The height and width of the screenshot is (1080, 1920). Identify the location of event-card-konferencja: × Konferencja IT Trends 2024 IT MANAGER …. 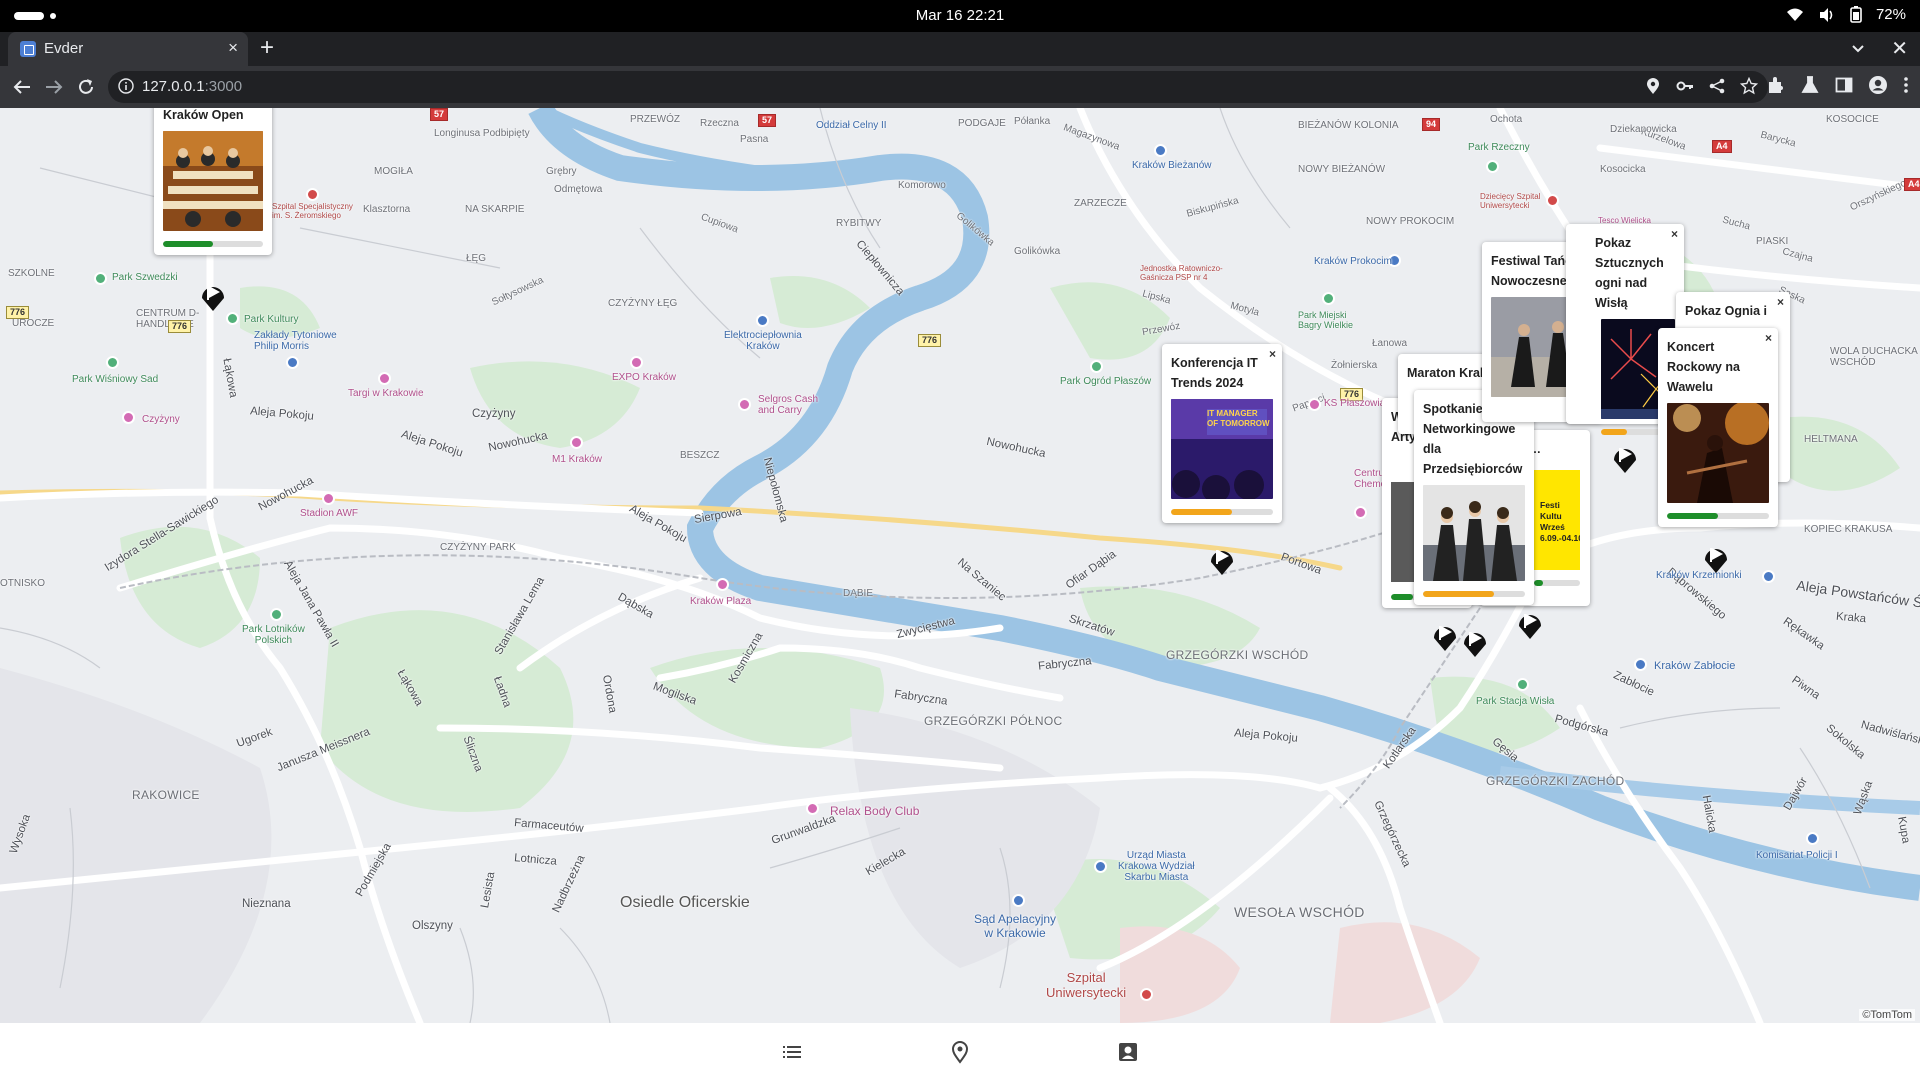
(1222, 433).